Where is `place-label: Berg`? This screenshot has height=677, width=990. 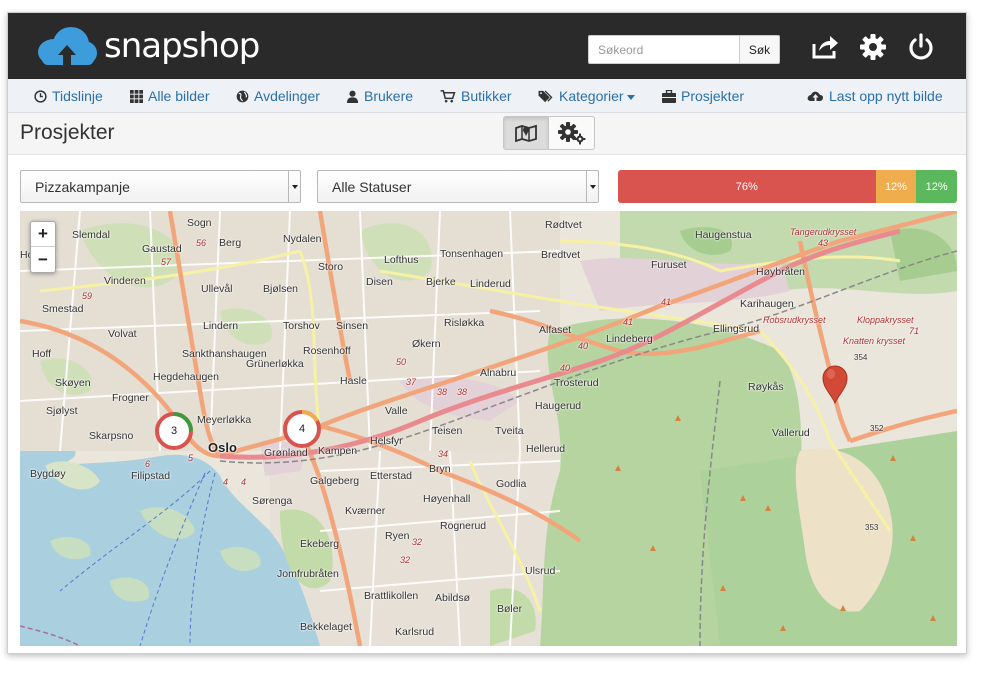
place-label: Berg is located at coordinates (230, 243).